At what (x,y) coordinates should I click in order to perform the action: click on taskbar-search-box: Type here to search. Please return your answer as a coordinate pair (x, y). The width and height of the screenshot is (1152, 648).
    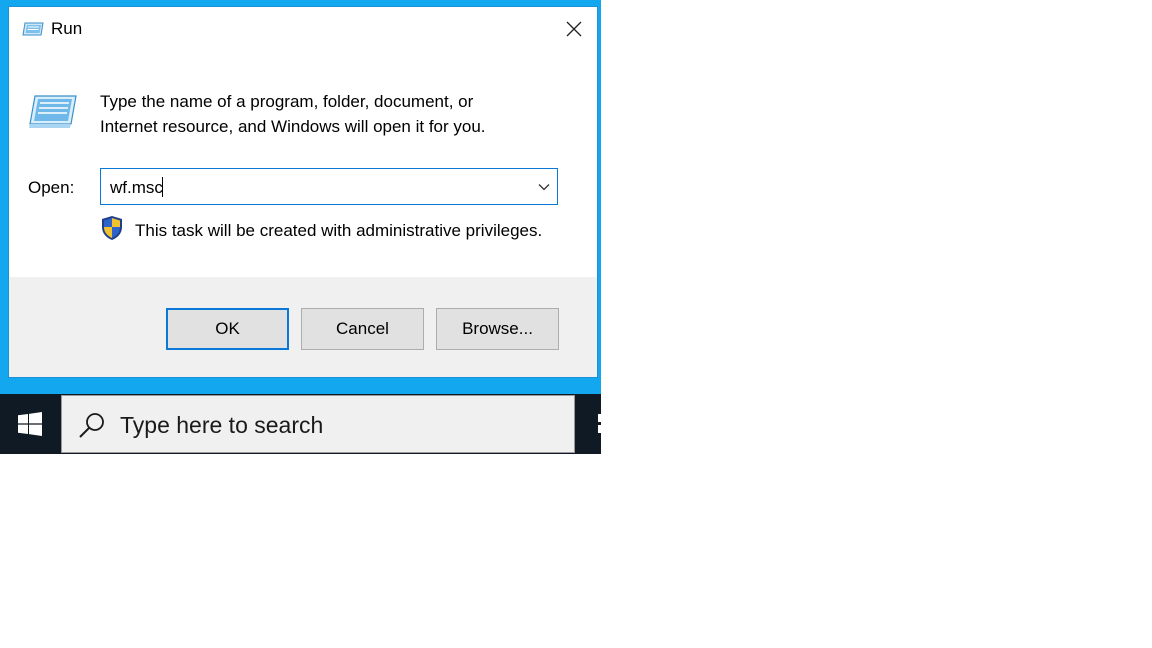
    Looking at the image, I should click on (318, 424).